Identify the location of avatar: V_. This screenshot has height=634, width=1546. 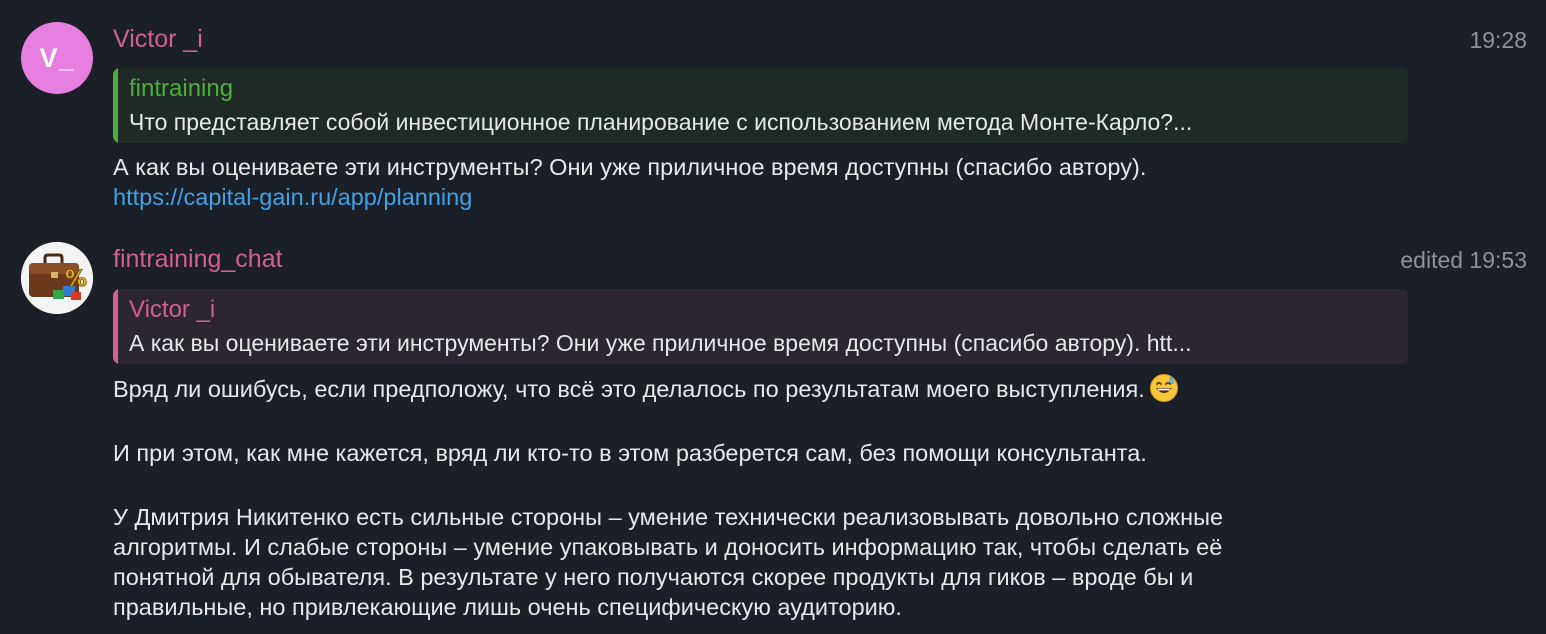
(57, 58).